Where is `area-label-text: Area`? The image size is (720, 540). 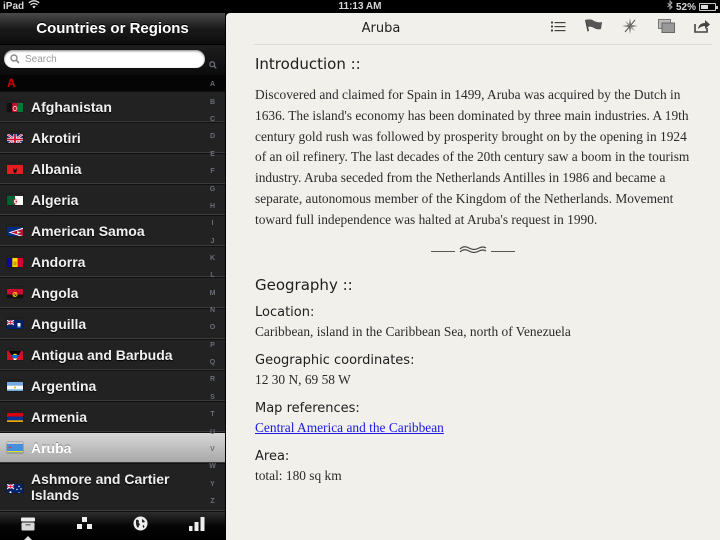
area-label-text: Area is located at coordinates (270, 456).